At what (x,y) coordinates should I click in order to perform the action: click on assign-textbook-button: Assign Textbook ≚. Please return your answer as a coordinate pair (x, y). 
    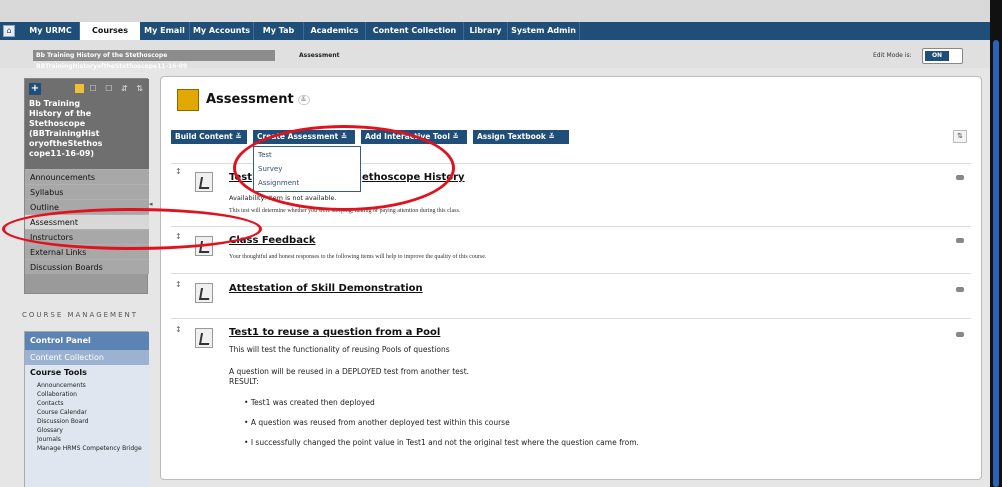
    Looking at the image, I should click on (521, 137).